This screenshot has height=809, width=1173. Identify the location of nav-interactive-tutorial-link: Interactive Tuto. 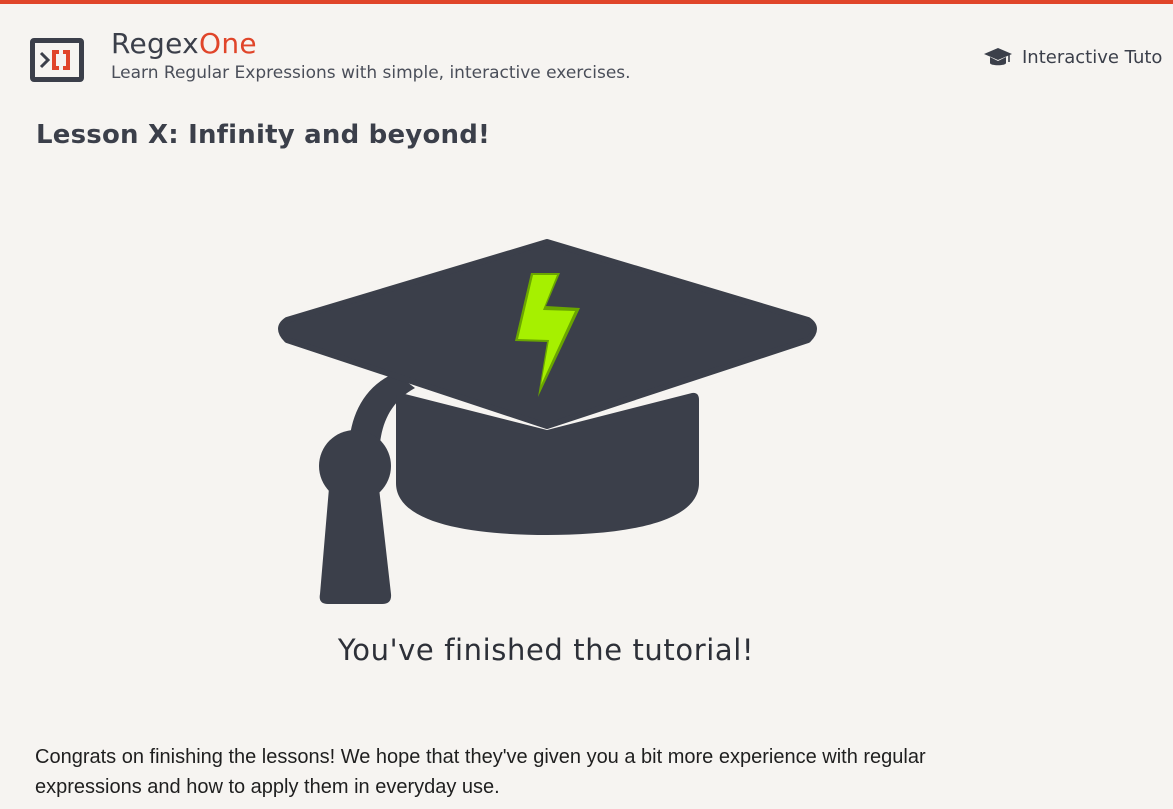
(1072, 57).